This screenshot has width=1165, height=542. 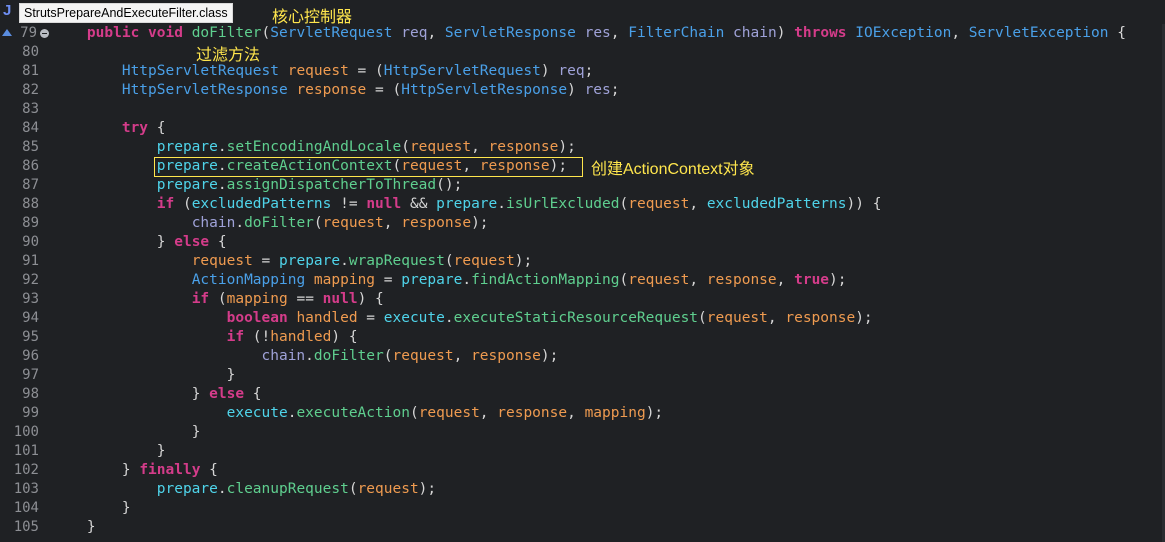 What do you see at coordinates (44, 33) in the screenshot?
I see `fold-collapse-icon` at bounding box center [44, 33].